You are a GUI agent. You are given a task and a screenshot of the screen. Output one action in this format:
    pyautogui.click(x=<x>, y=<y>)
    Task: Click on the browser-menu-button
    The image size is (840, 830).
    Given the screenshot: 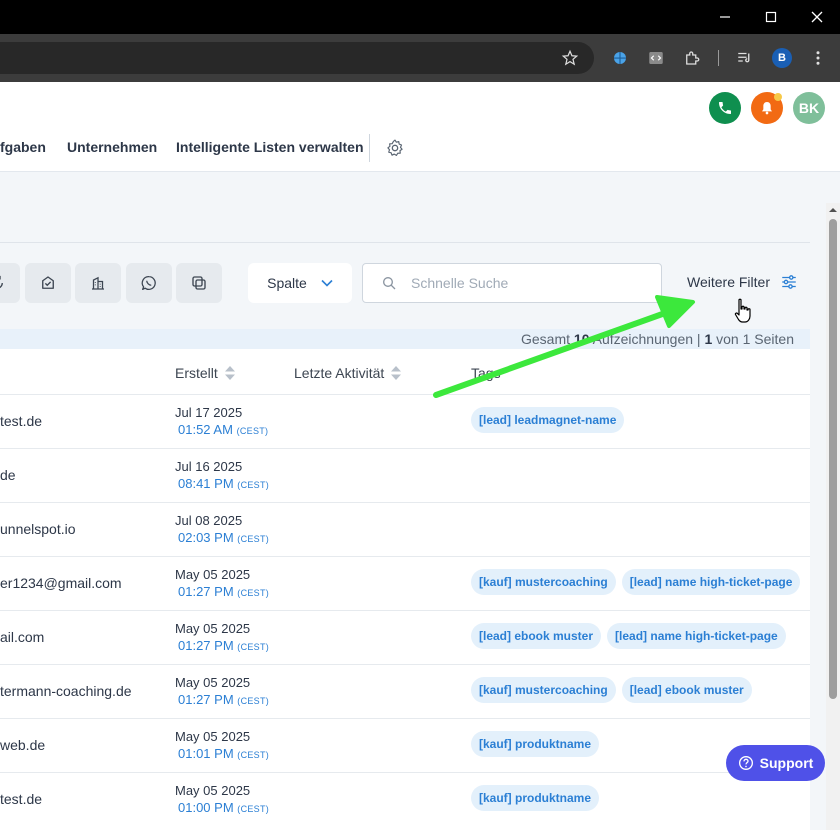 What is the action you would take?
    pyautogui.click(x=818, y=58)
    